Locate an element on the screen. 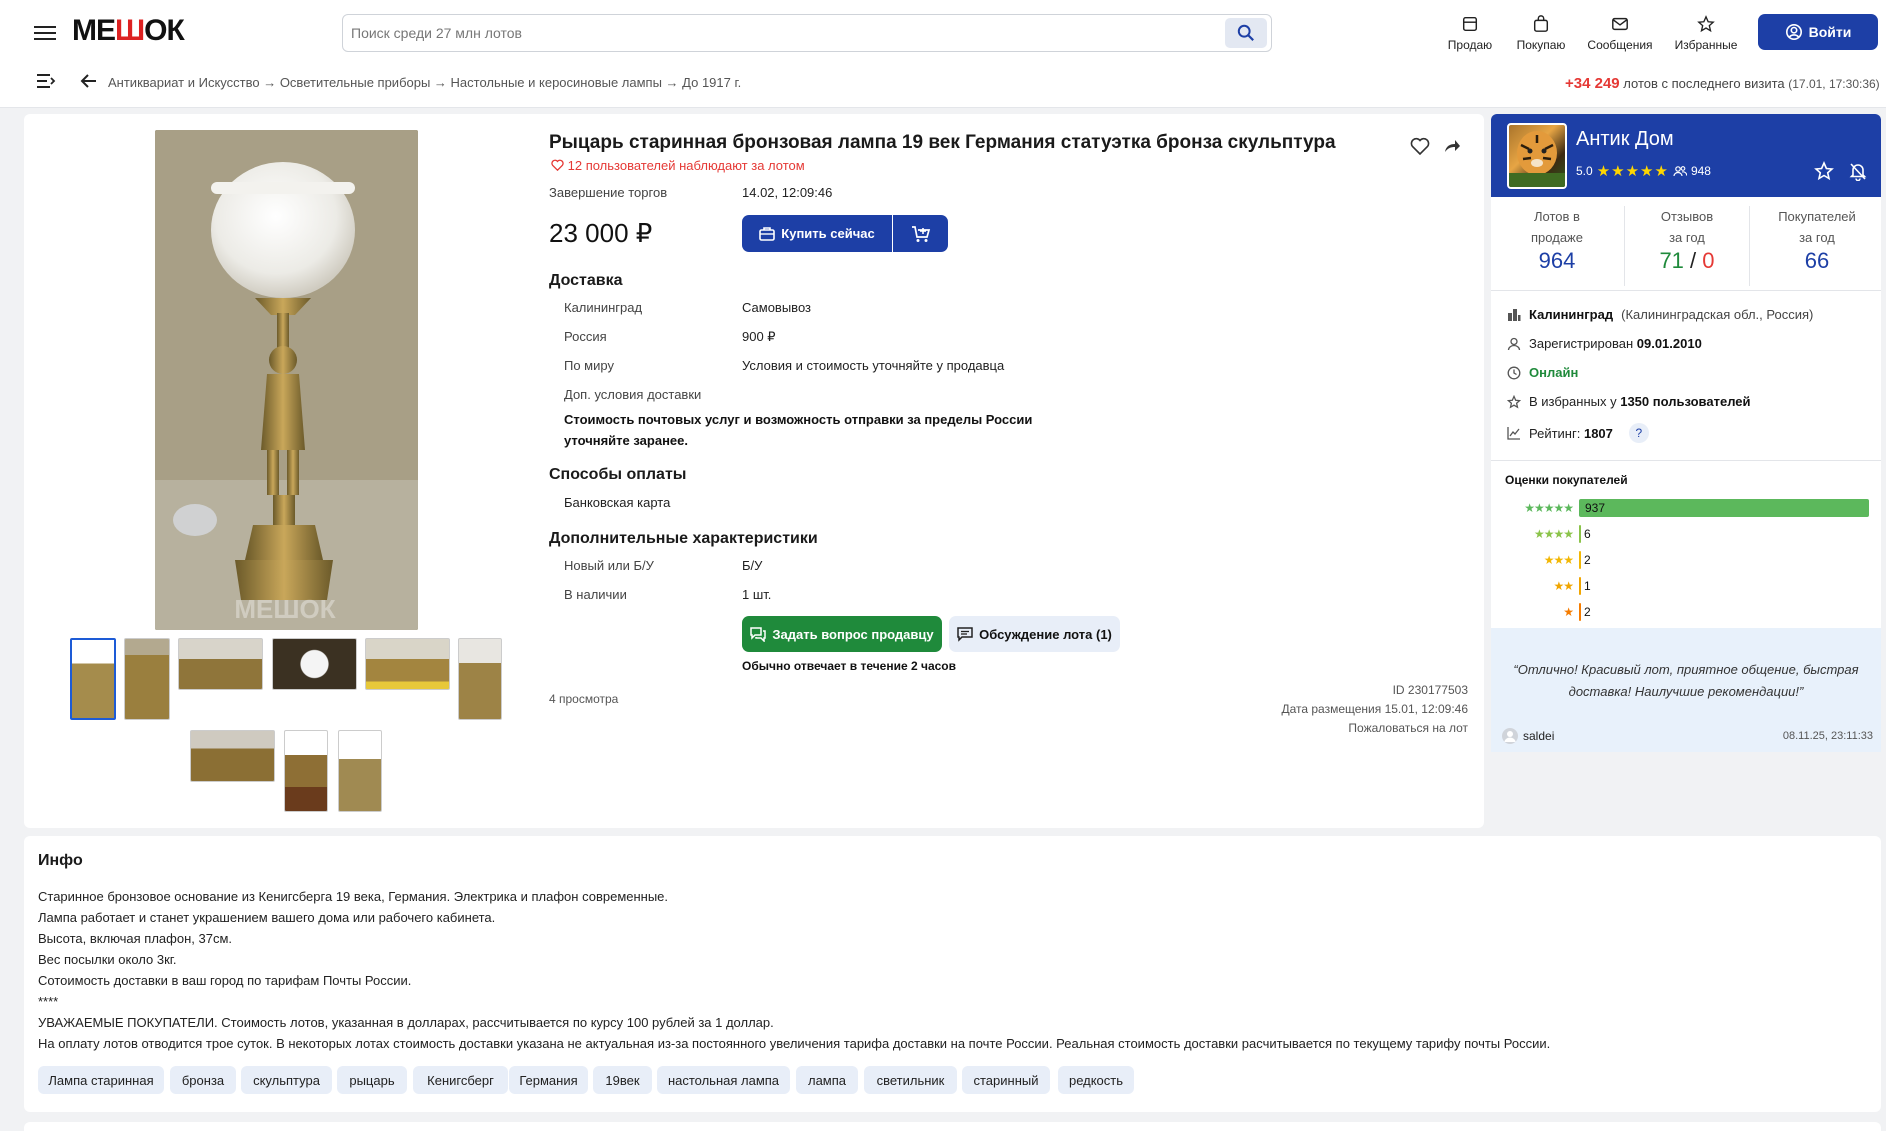 This screenshot has height=1131, width=1886. menu-icon is located at coordinates (45, 33).